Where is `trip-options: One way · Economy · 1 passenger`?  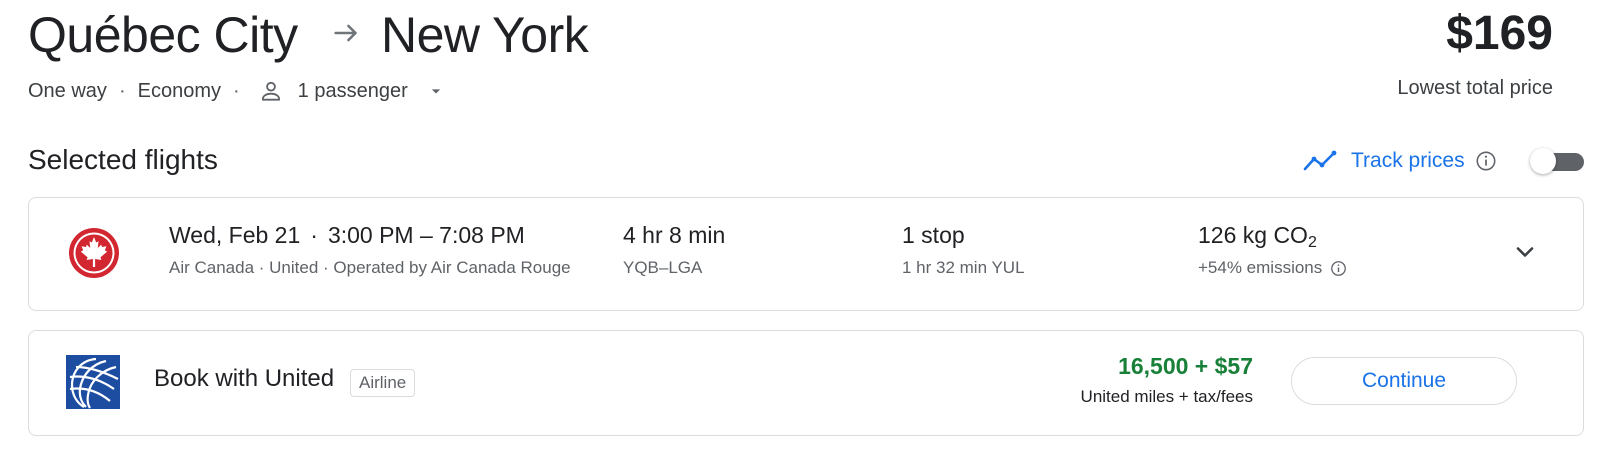 trip-options: One way · Economy · 1 passenger is located at coordinates (237, 91).